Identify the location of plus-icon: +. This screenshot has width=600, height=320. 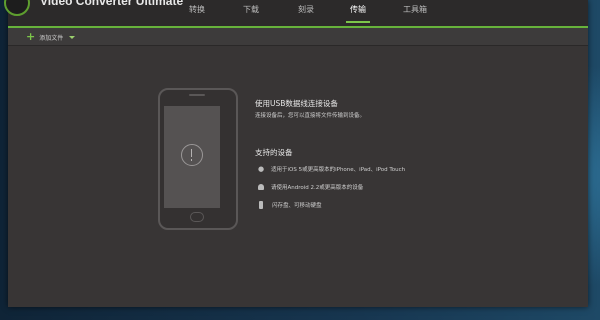
(31, 36).